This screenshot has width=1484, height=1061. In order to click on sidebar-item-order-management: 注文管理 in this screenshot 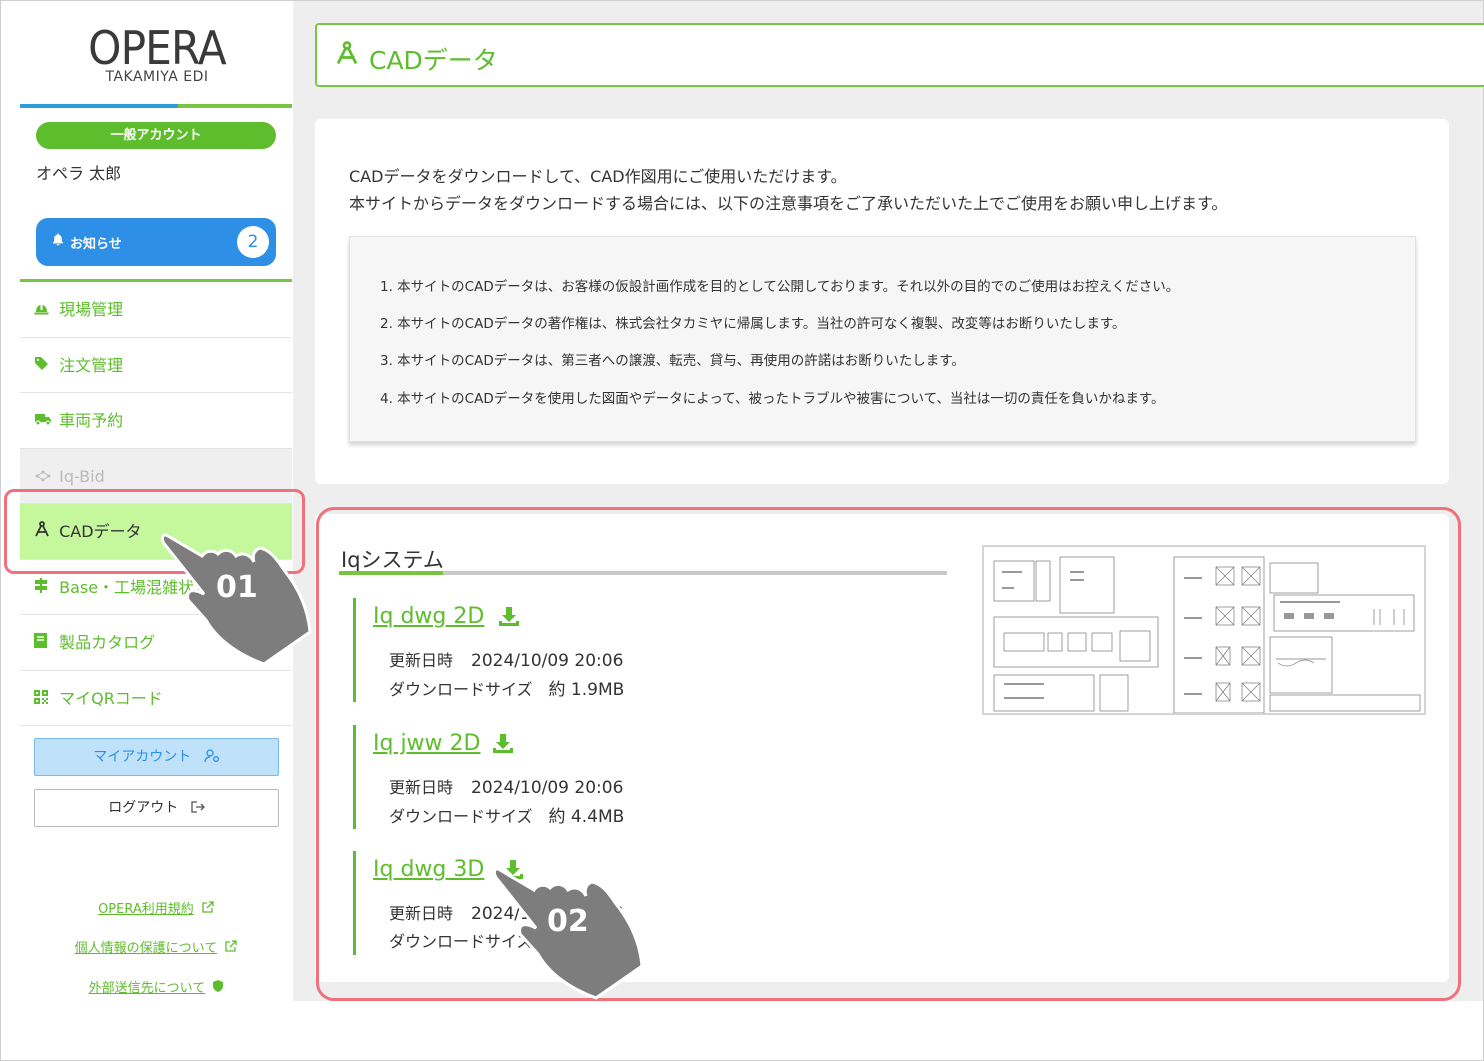, I will do `click(156, 366)`.